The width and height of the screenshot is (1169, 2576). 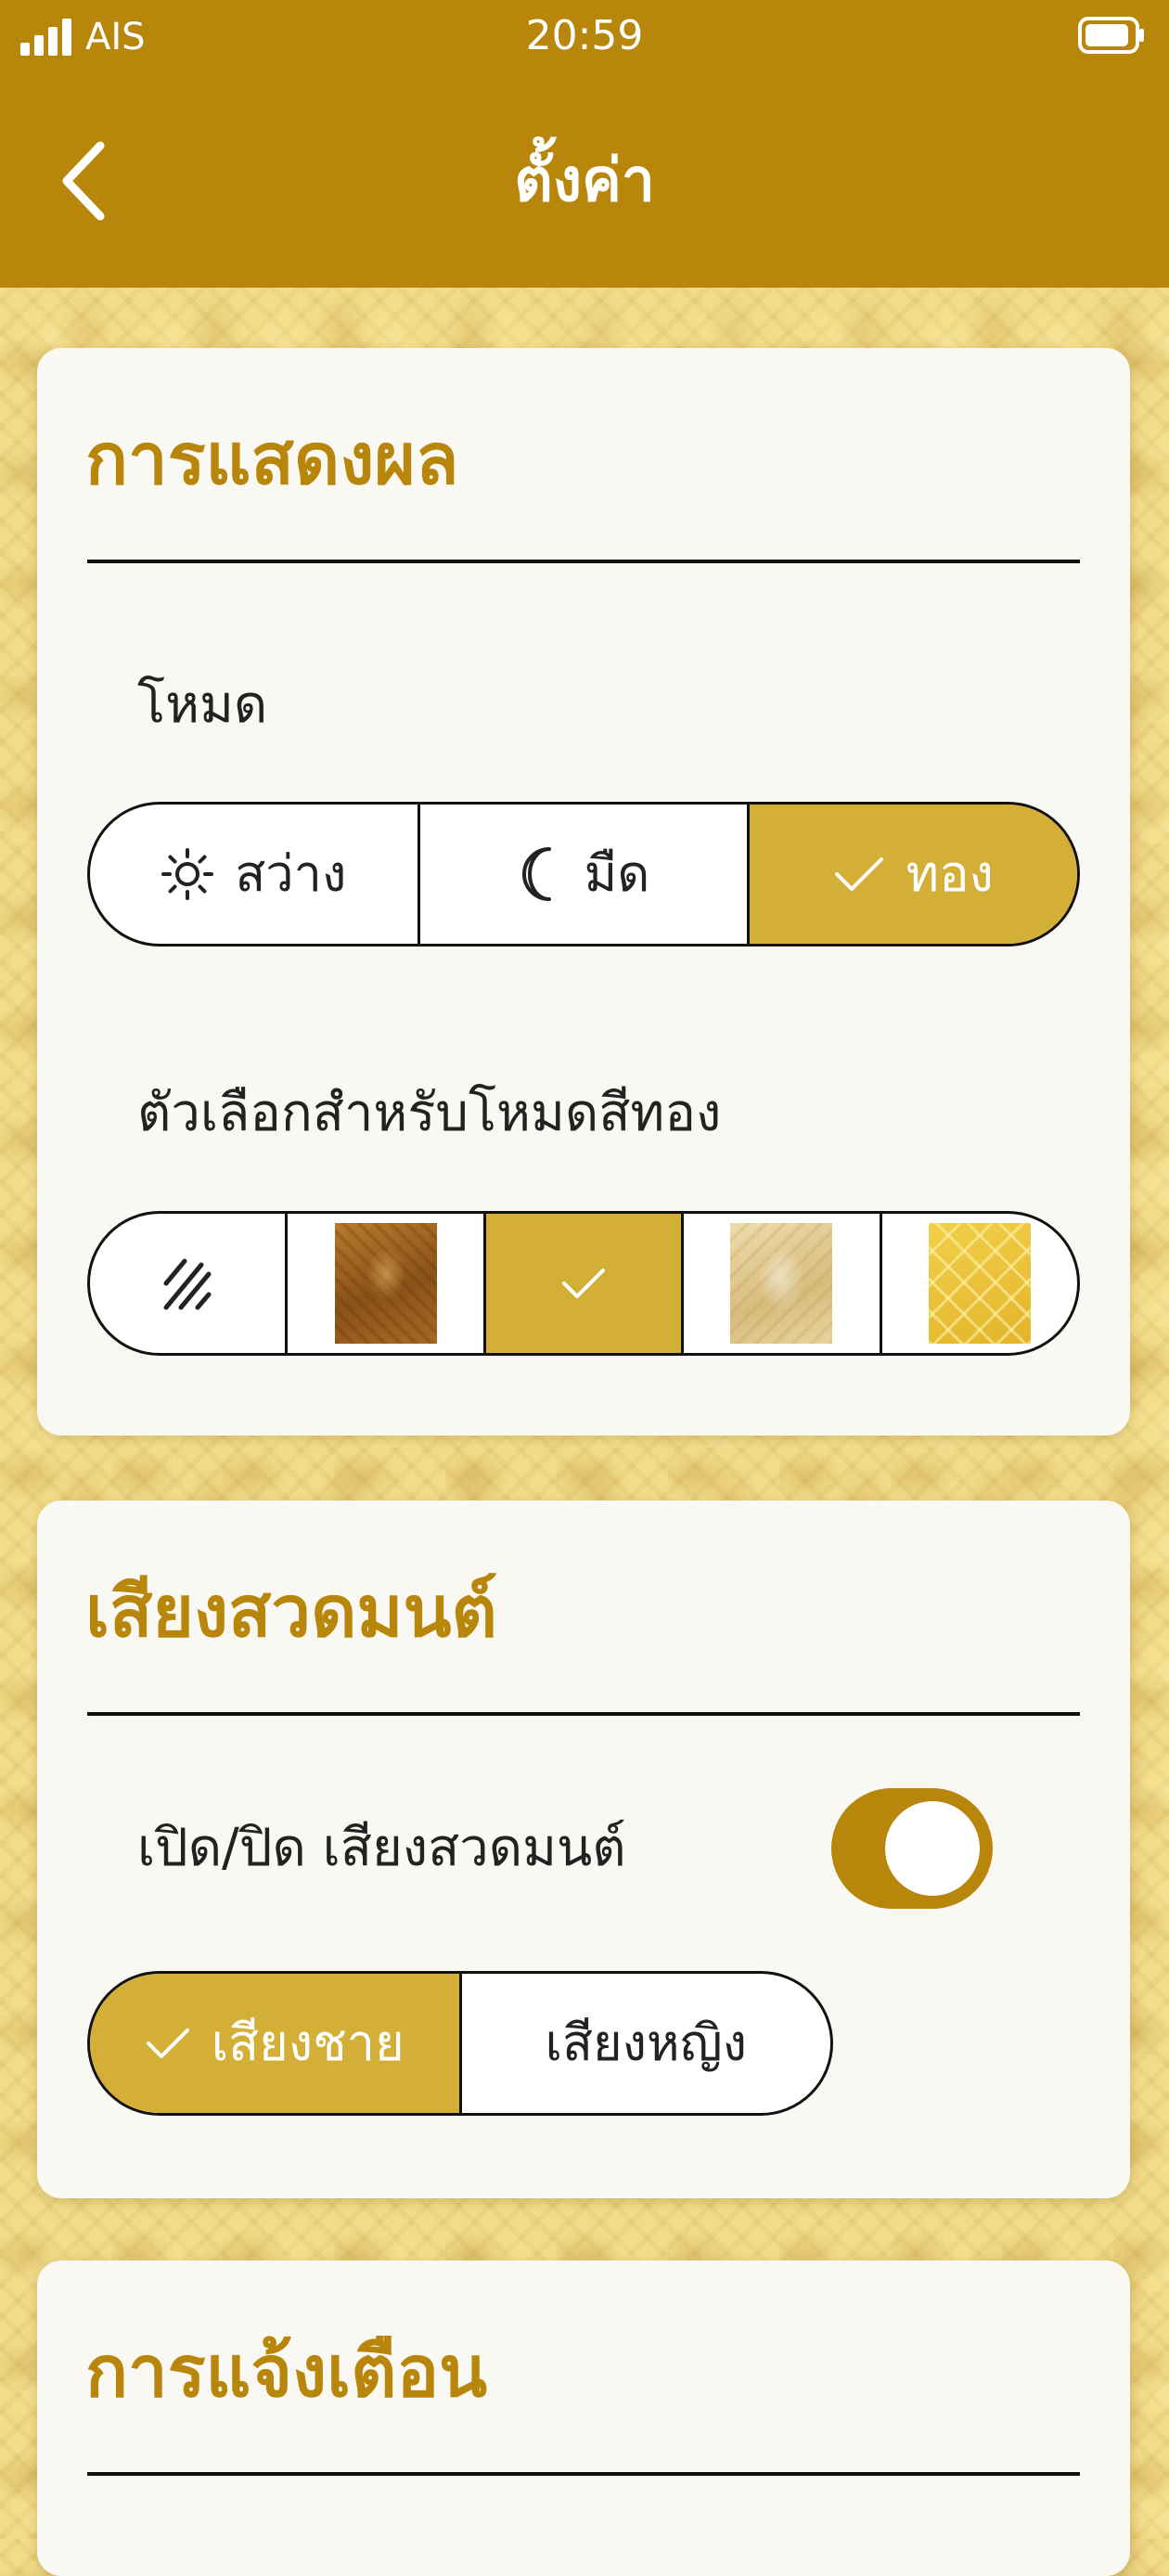 I want to click on bg-option-plain-gold, so click(x=582, y=1284).